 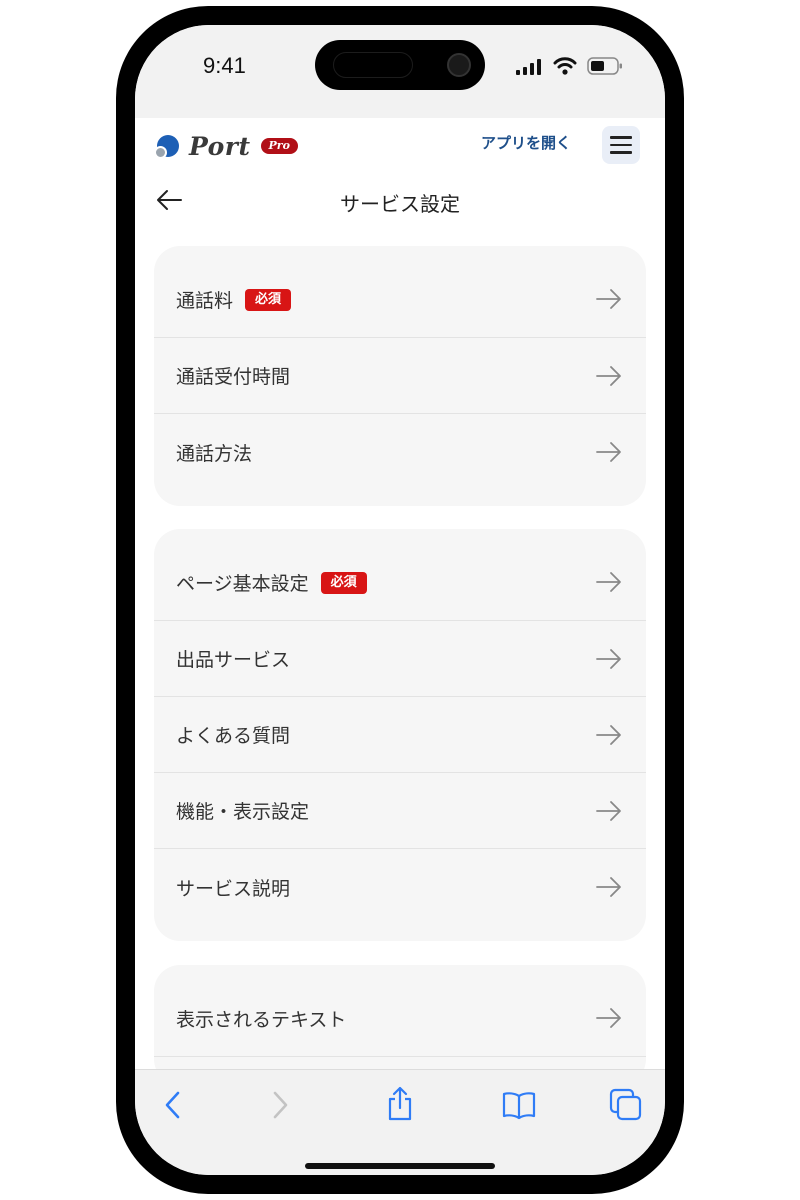 What do you see at coordinates (400, 887) in the screenshot?
I see `list-item-service-description: サービス説明` at bounding box center [400, 887].